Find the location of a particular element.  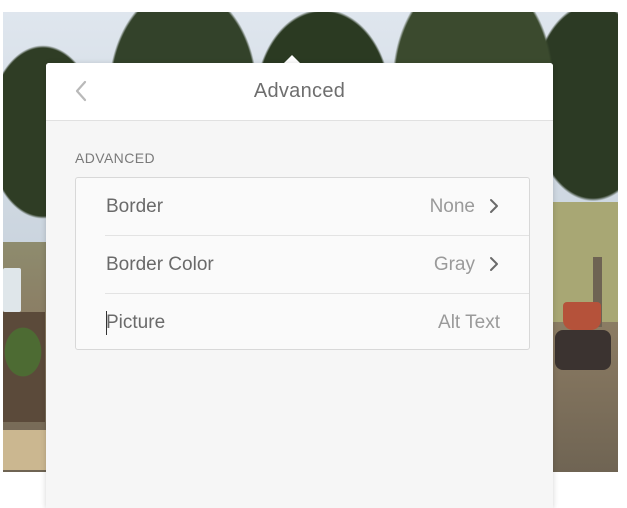

popover-arrow is located at coordinates (292, 59).